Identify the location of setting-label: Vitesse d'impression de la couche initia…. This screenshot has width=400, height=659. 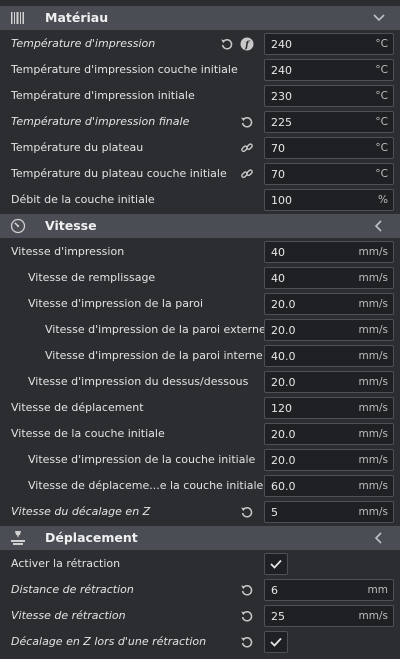
(142, 459).